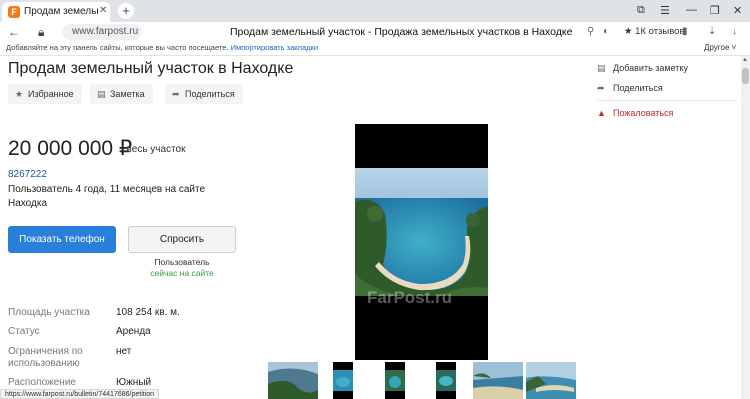 The height and width of the screenshot is (399, 750). Describe the element at coordinates (49, 312) in the screenshot. I see `prop-area-label: Площадь участка` at that location.